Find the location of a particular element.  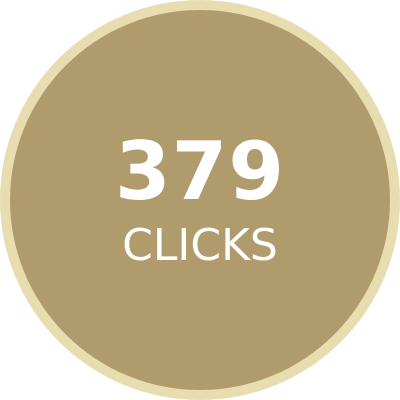

click-count: 379 is located at coordinates (200, 171).